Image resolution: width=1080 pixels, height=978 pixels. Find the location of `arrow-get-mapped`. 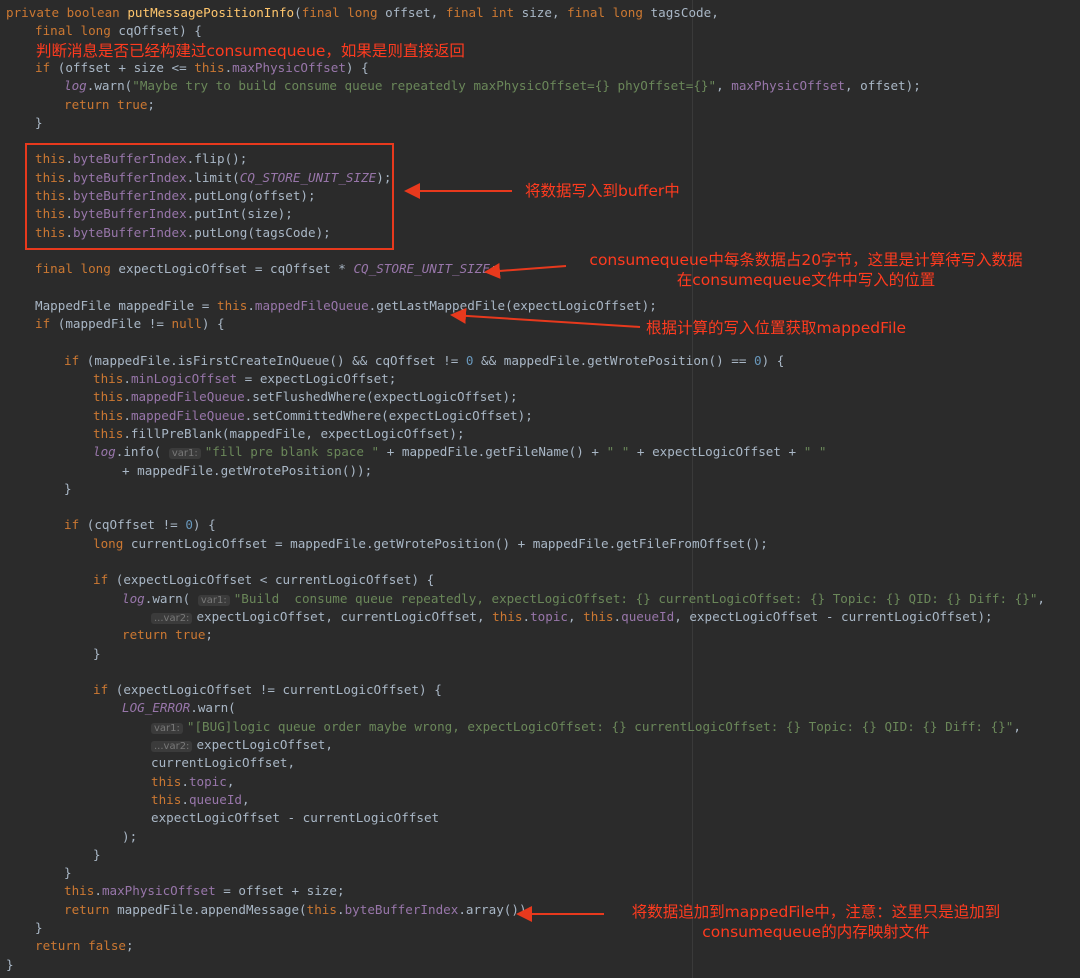

arrow-get-mapped is located at coordinates (545, 317).